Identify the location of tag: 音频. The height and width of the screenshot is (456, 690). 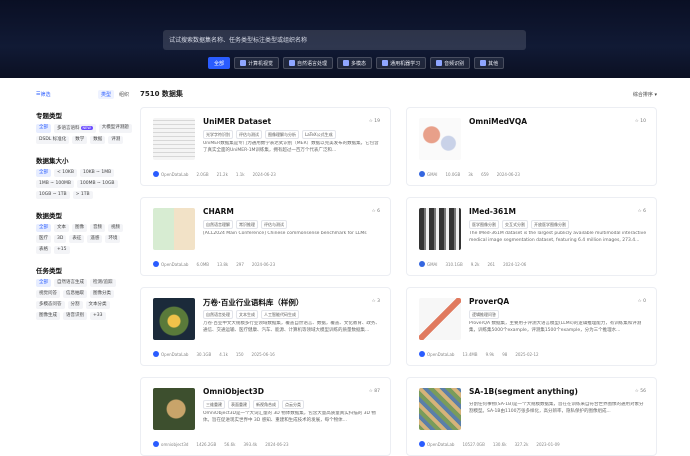
(97, 228).